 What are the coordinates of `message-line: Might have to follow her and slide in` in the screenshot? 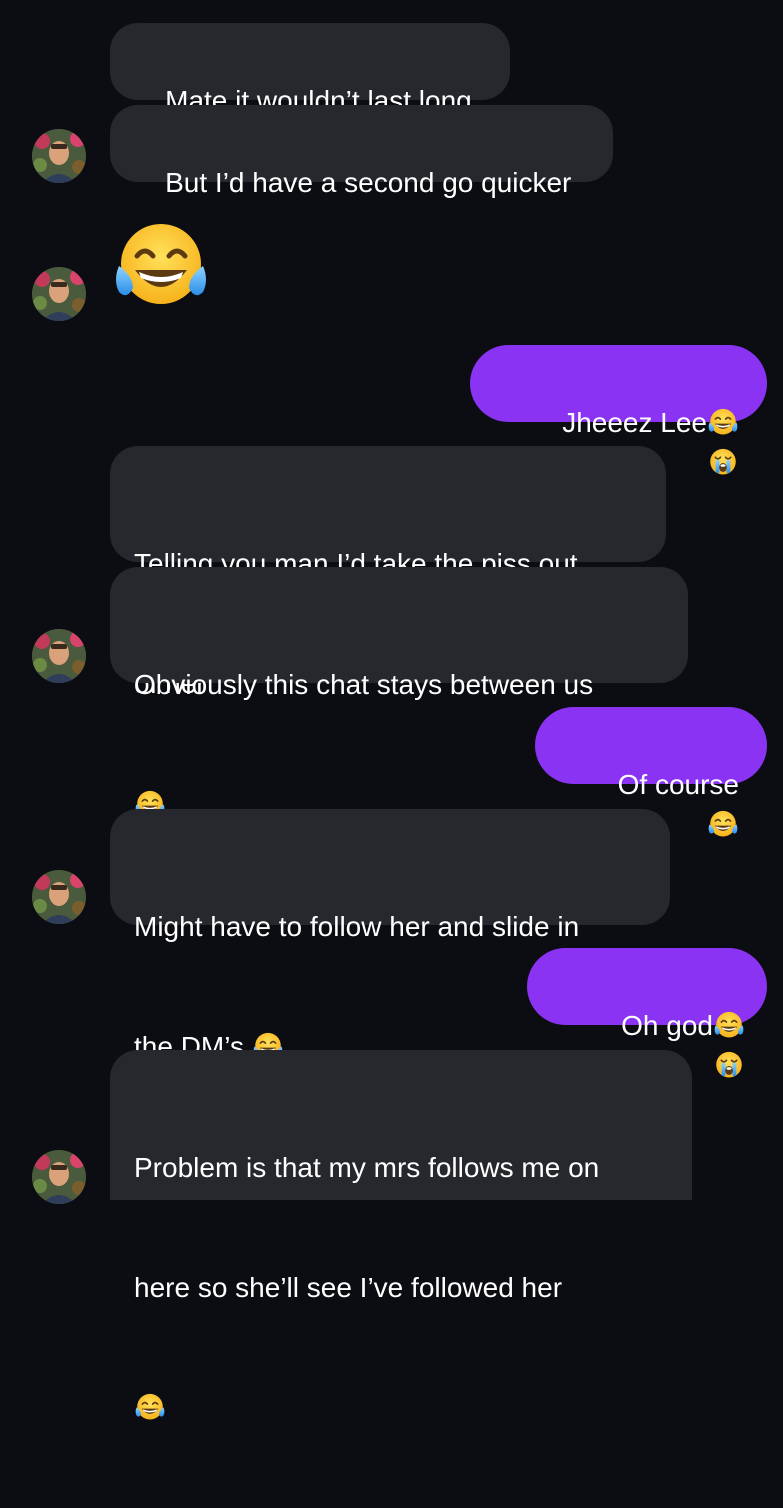 It's located at (357, 926).